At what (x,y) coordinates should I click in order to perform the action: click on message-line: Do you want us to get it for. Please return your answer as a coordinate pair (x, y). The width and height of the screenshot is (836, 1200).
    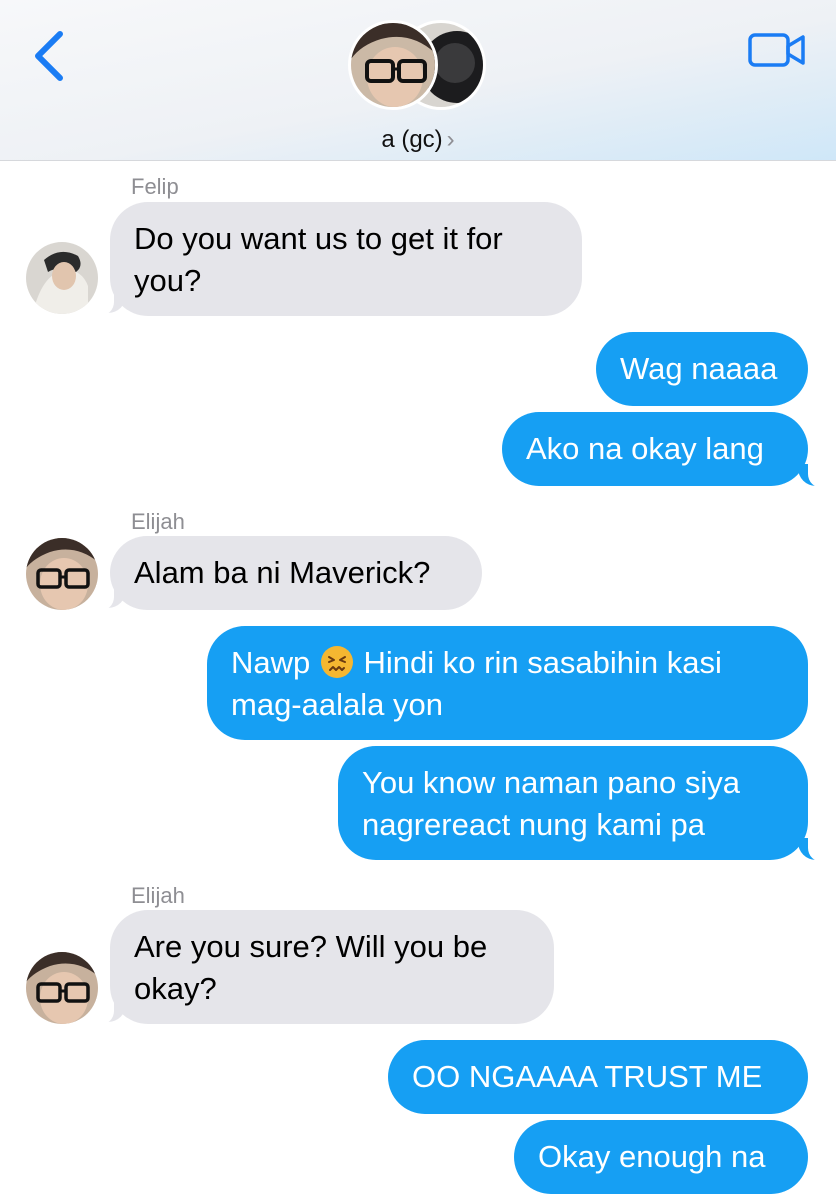
    Looking at the image, I should click on (318, 238).